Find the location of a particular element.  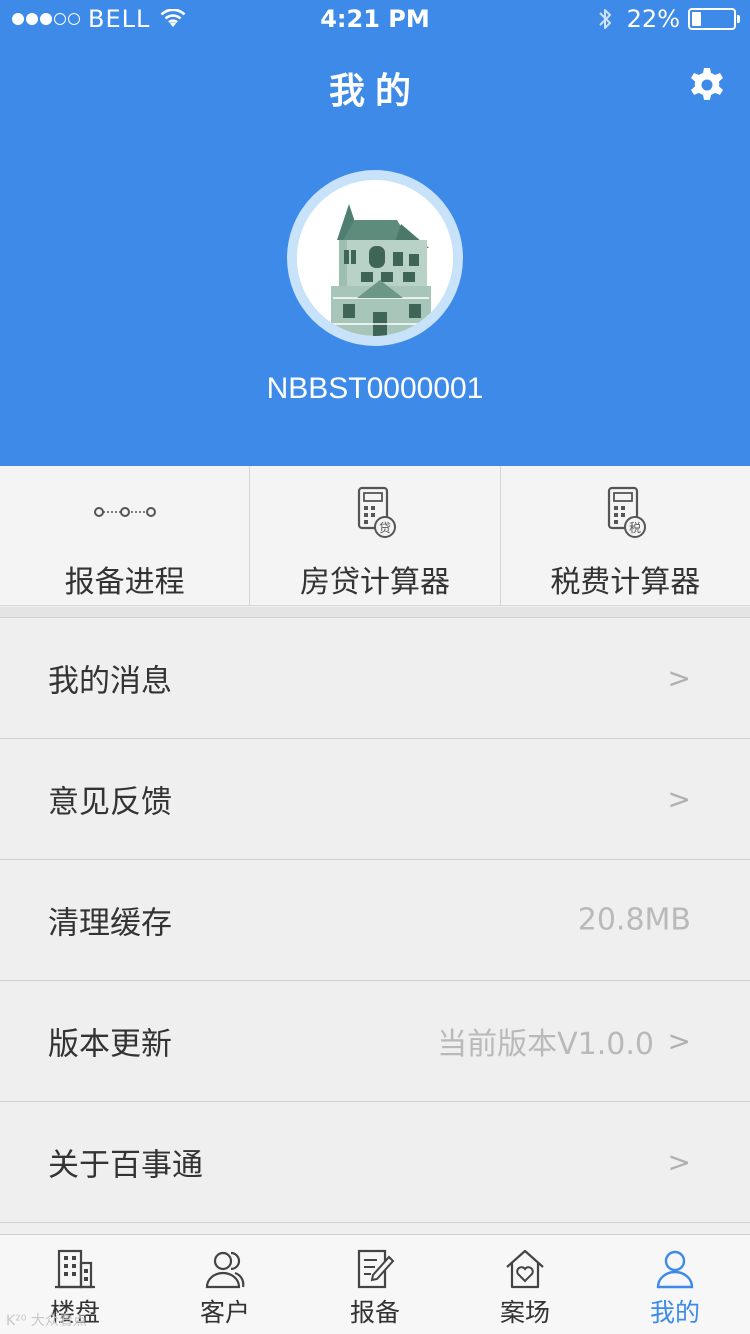

tab-label: 报备 is located at coordinates (374, 1312).